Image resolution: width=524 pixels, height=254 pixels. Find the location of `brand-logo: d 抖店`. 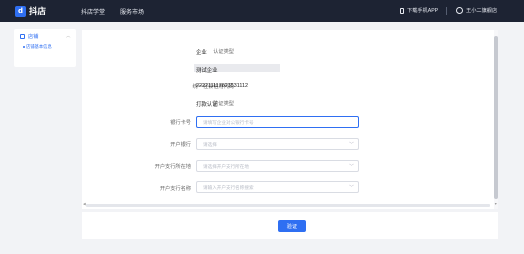

brand-logo: d 抖店 is located at coordinates (30, 11).